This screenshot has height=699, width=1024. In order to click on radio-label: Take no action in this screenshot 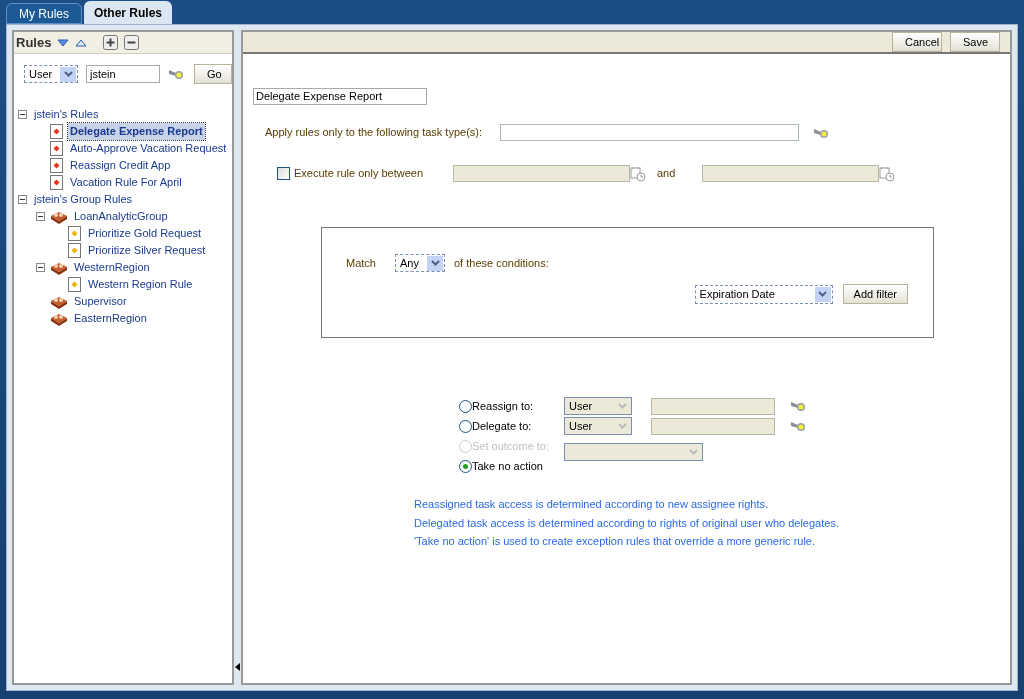, I will do `click(508, 466)`.